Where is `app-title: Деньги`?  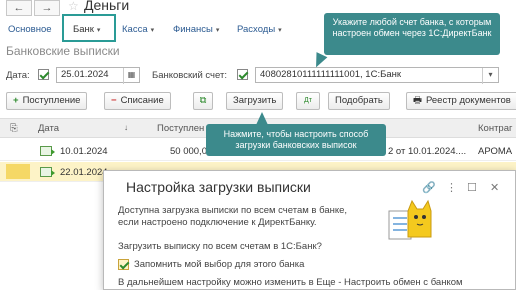
app-title: Деньги is located at coordinates (107, 6).